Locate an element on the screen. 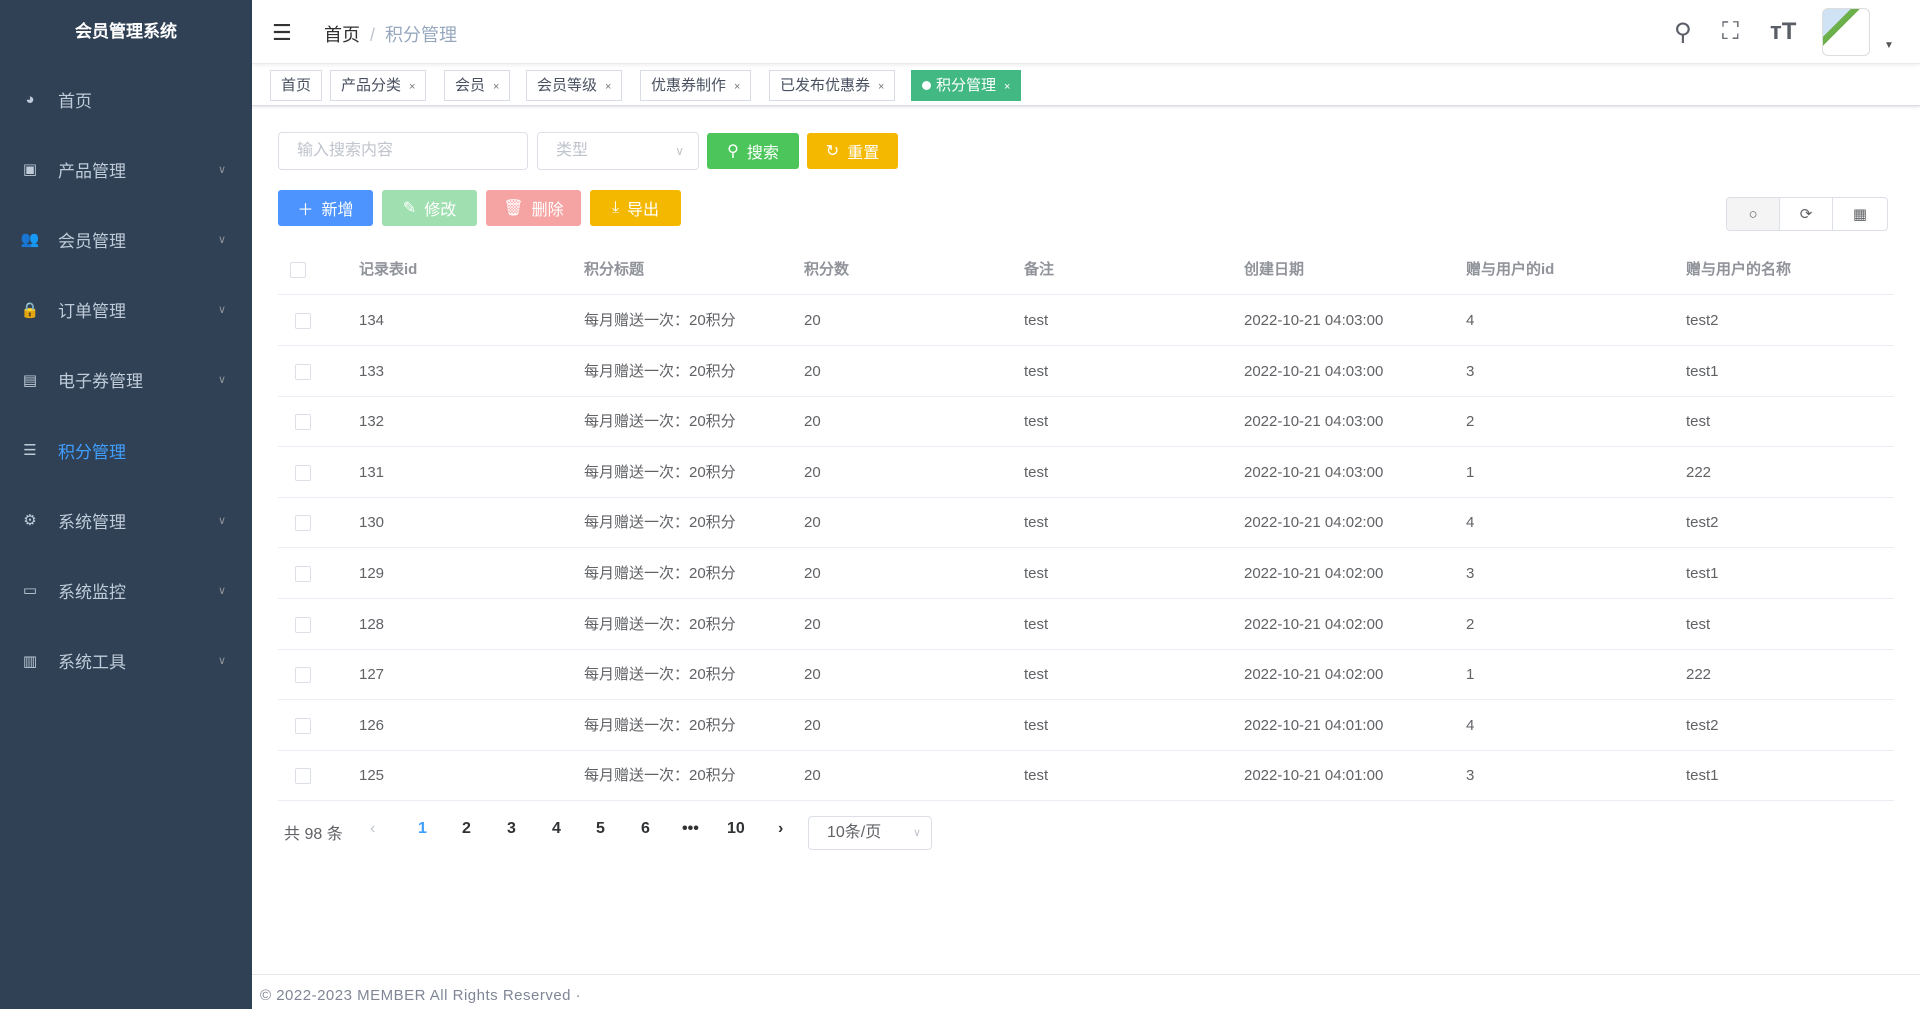 The image size is (1920, 1017). sidebar-item-3: 🔒 订单管理 ∨ is located at coordinates (126, 310).